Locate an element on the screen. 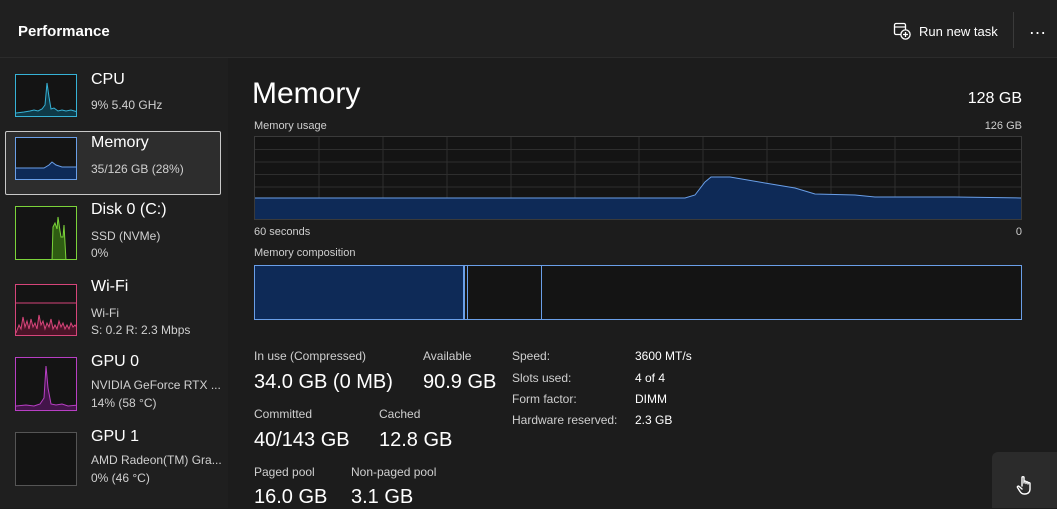 The image size is (1057, 509). page-title: Performance is located at coordinates (64, 31).